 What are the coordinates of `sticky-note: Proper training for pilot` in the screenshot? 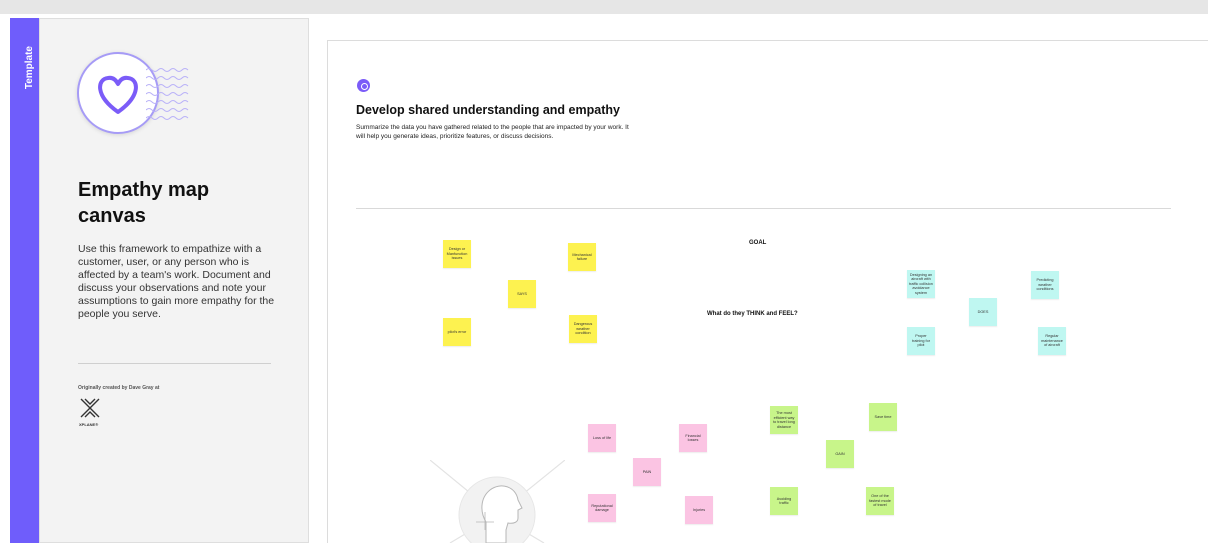 It's located at (921, 341).